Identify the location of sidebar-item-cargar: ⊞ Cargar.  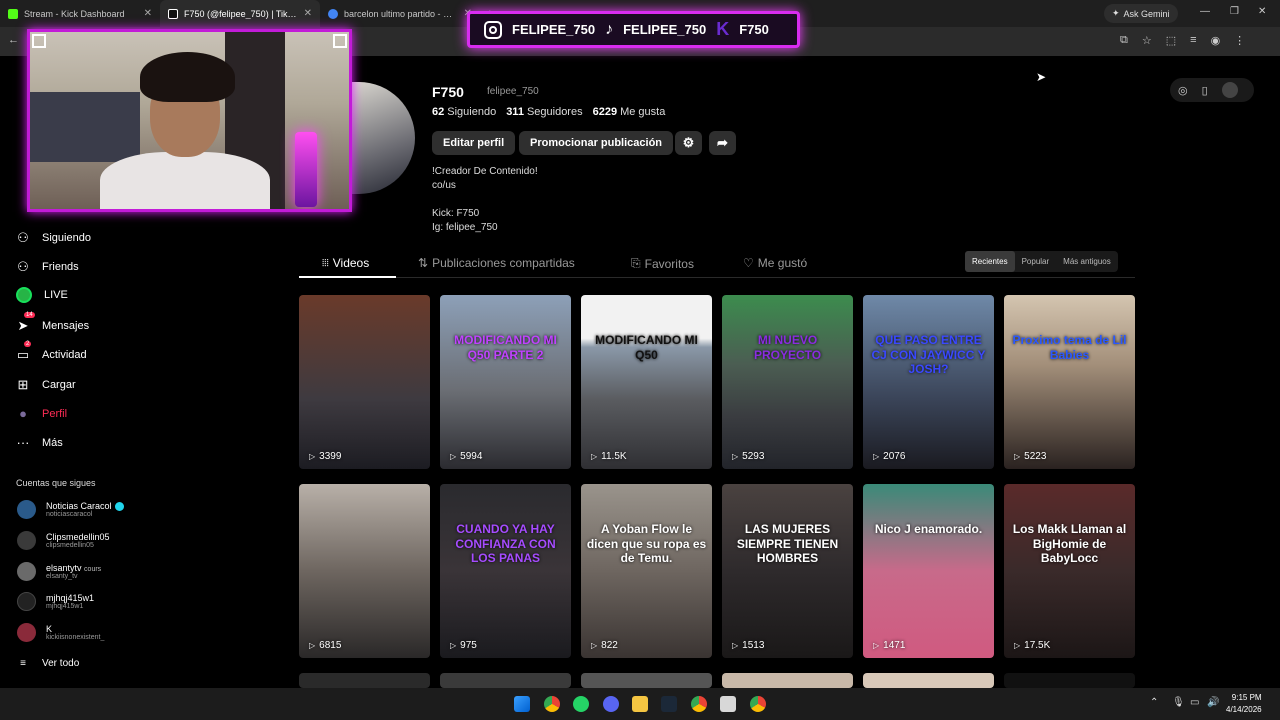
(46, 385).